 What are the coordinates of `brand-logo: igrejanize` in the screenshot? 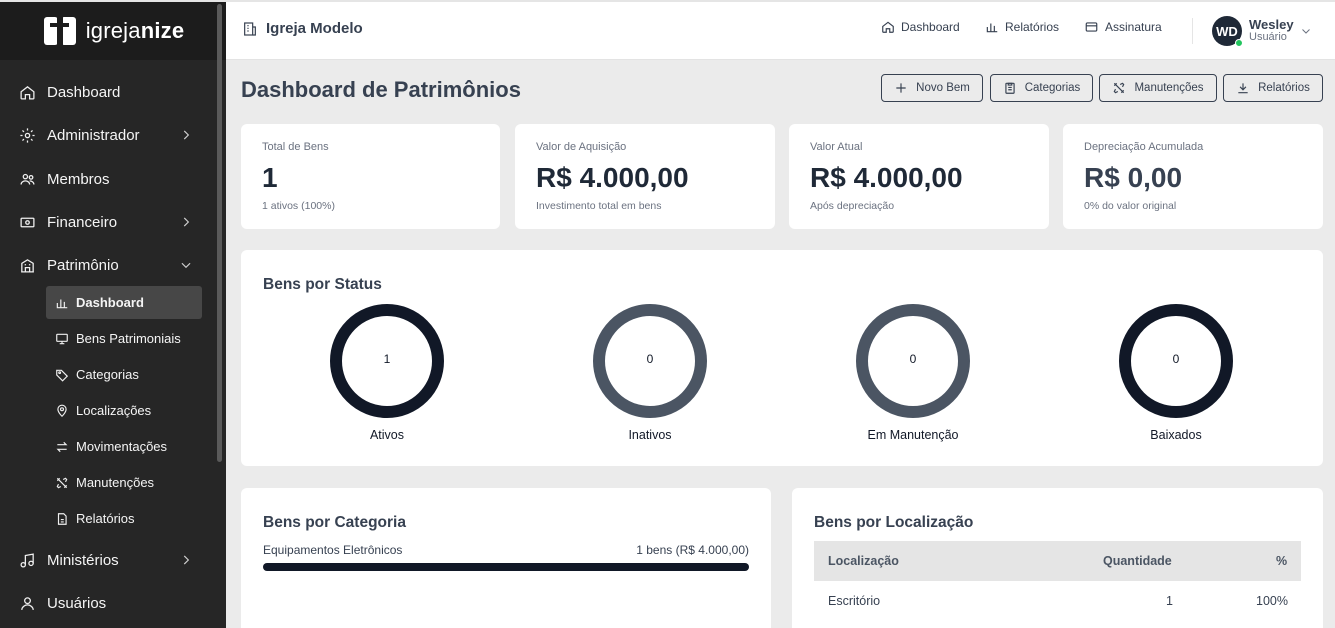 It's located at (113, 30).